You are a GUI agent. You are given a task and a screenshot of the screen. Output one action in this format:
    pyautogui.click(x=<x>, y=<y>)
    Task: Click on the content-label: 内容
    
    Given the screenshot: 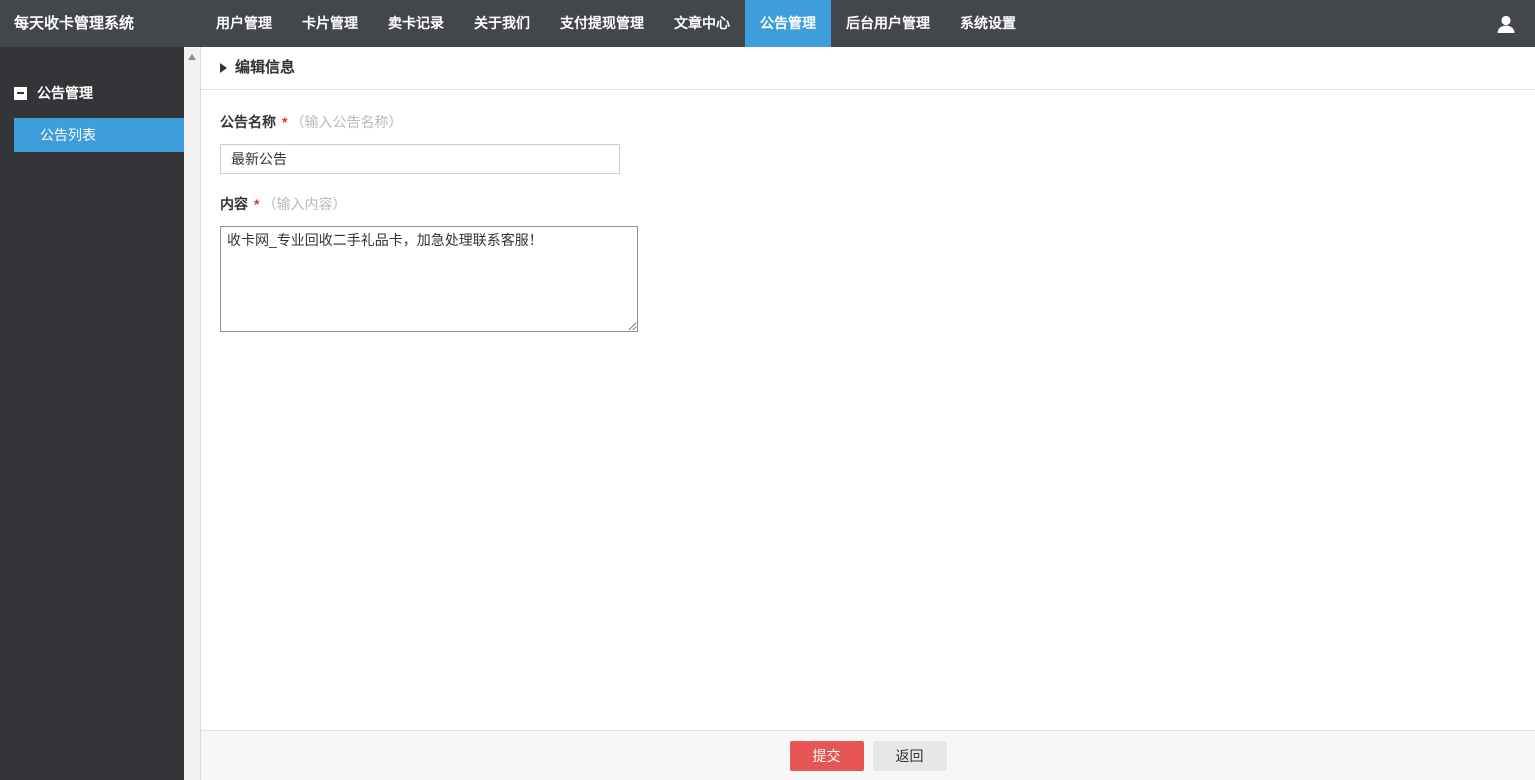 What is the action you would take?
    pyautogui.click(x=234, y=204)
    